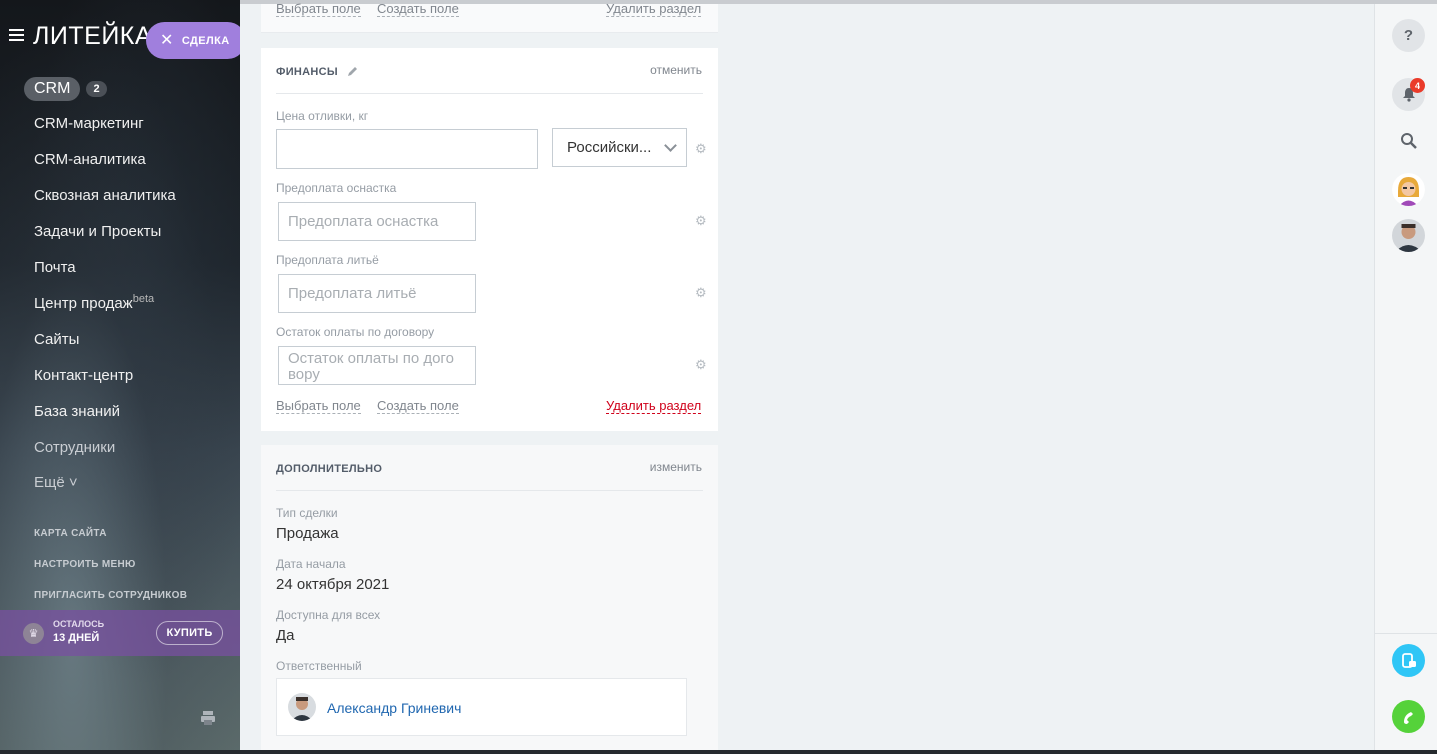  What do you see at coordinates (311, 564) in the screenshot?
I see `field-label: Дата начала` at bounding box center [311, 564].